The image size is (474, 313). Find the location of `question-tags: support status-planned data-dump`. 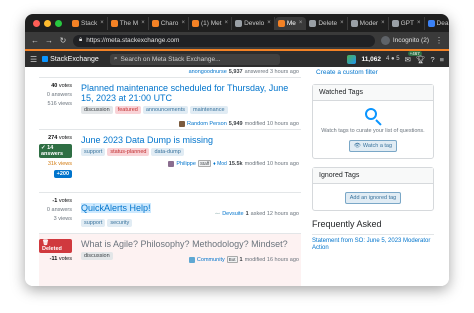

question-tags: support status-planned data-dump is located at coordinates (191, 152).